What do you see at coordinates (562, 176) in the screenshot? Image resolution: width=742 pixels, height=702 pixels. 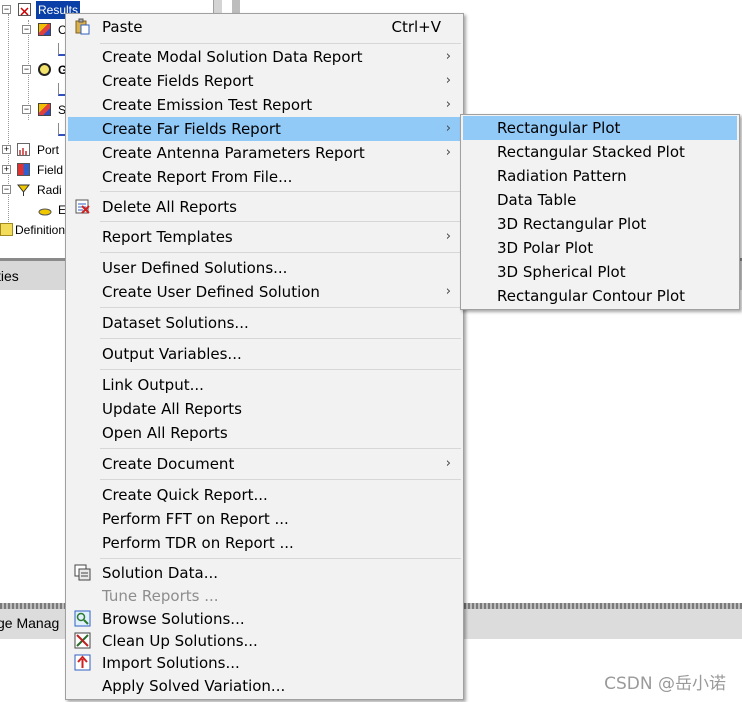 I see `submenu-item-label: Radiation Pattern` at bounding box center [562, 176].